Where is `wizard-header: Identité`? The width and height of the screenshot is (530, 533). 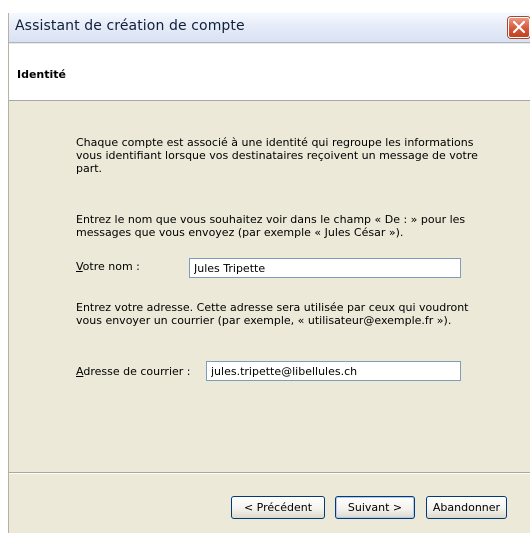 wizard-header: Identité is located at coordinates (269, 72).